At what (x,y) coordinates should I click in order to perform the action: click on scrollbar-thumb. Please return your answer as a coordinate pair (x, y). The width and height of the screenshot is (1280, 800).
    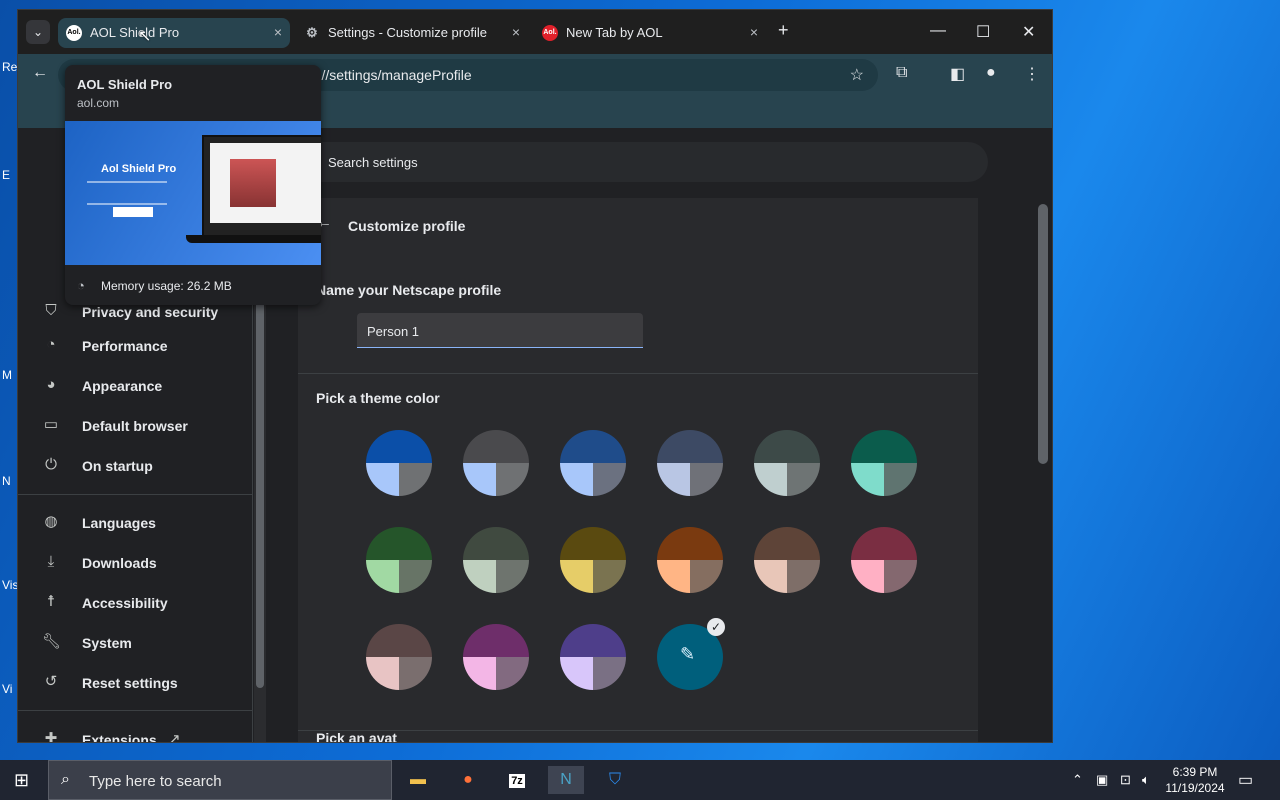
    Looking at the image, I should click on (1043, 334).